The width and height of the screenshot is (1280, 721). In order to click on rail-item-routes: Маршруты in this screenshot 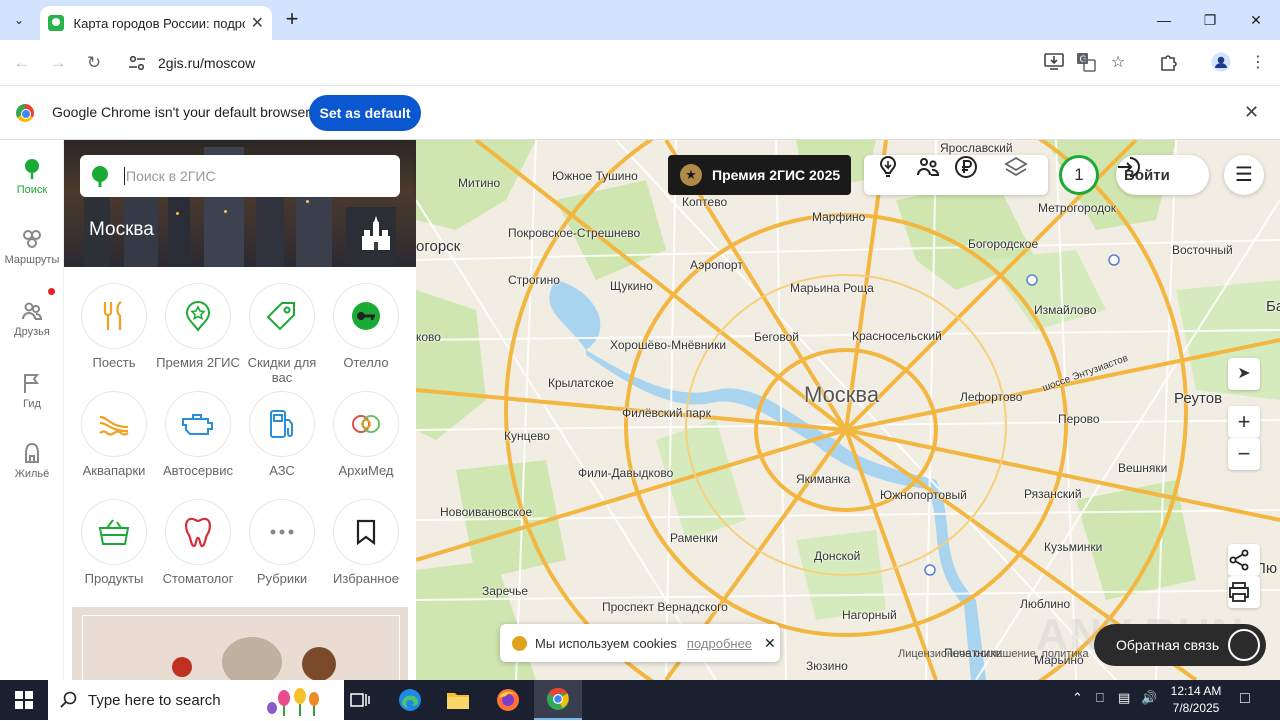, I will do `click(32, 247)`.